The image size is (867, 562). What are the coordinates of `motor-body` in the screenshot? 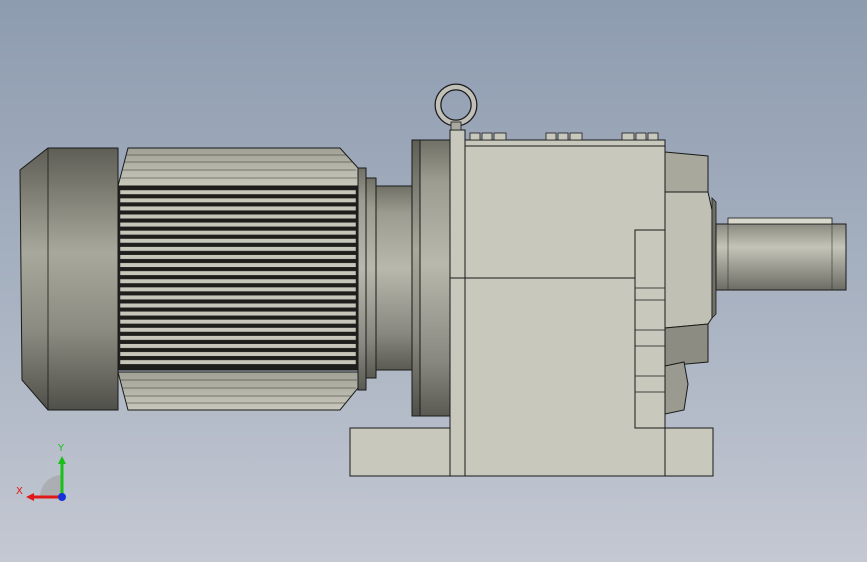 It's located at (247, 279).